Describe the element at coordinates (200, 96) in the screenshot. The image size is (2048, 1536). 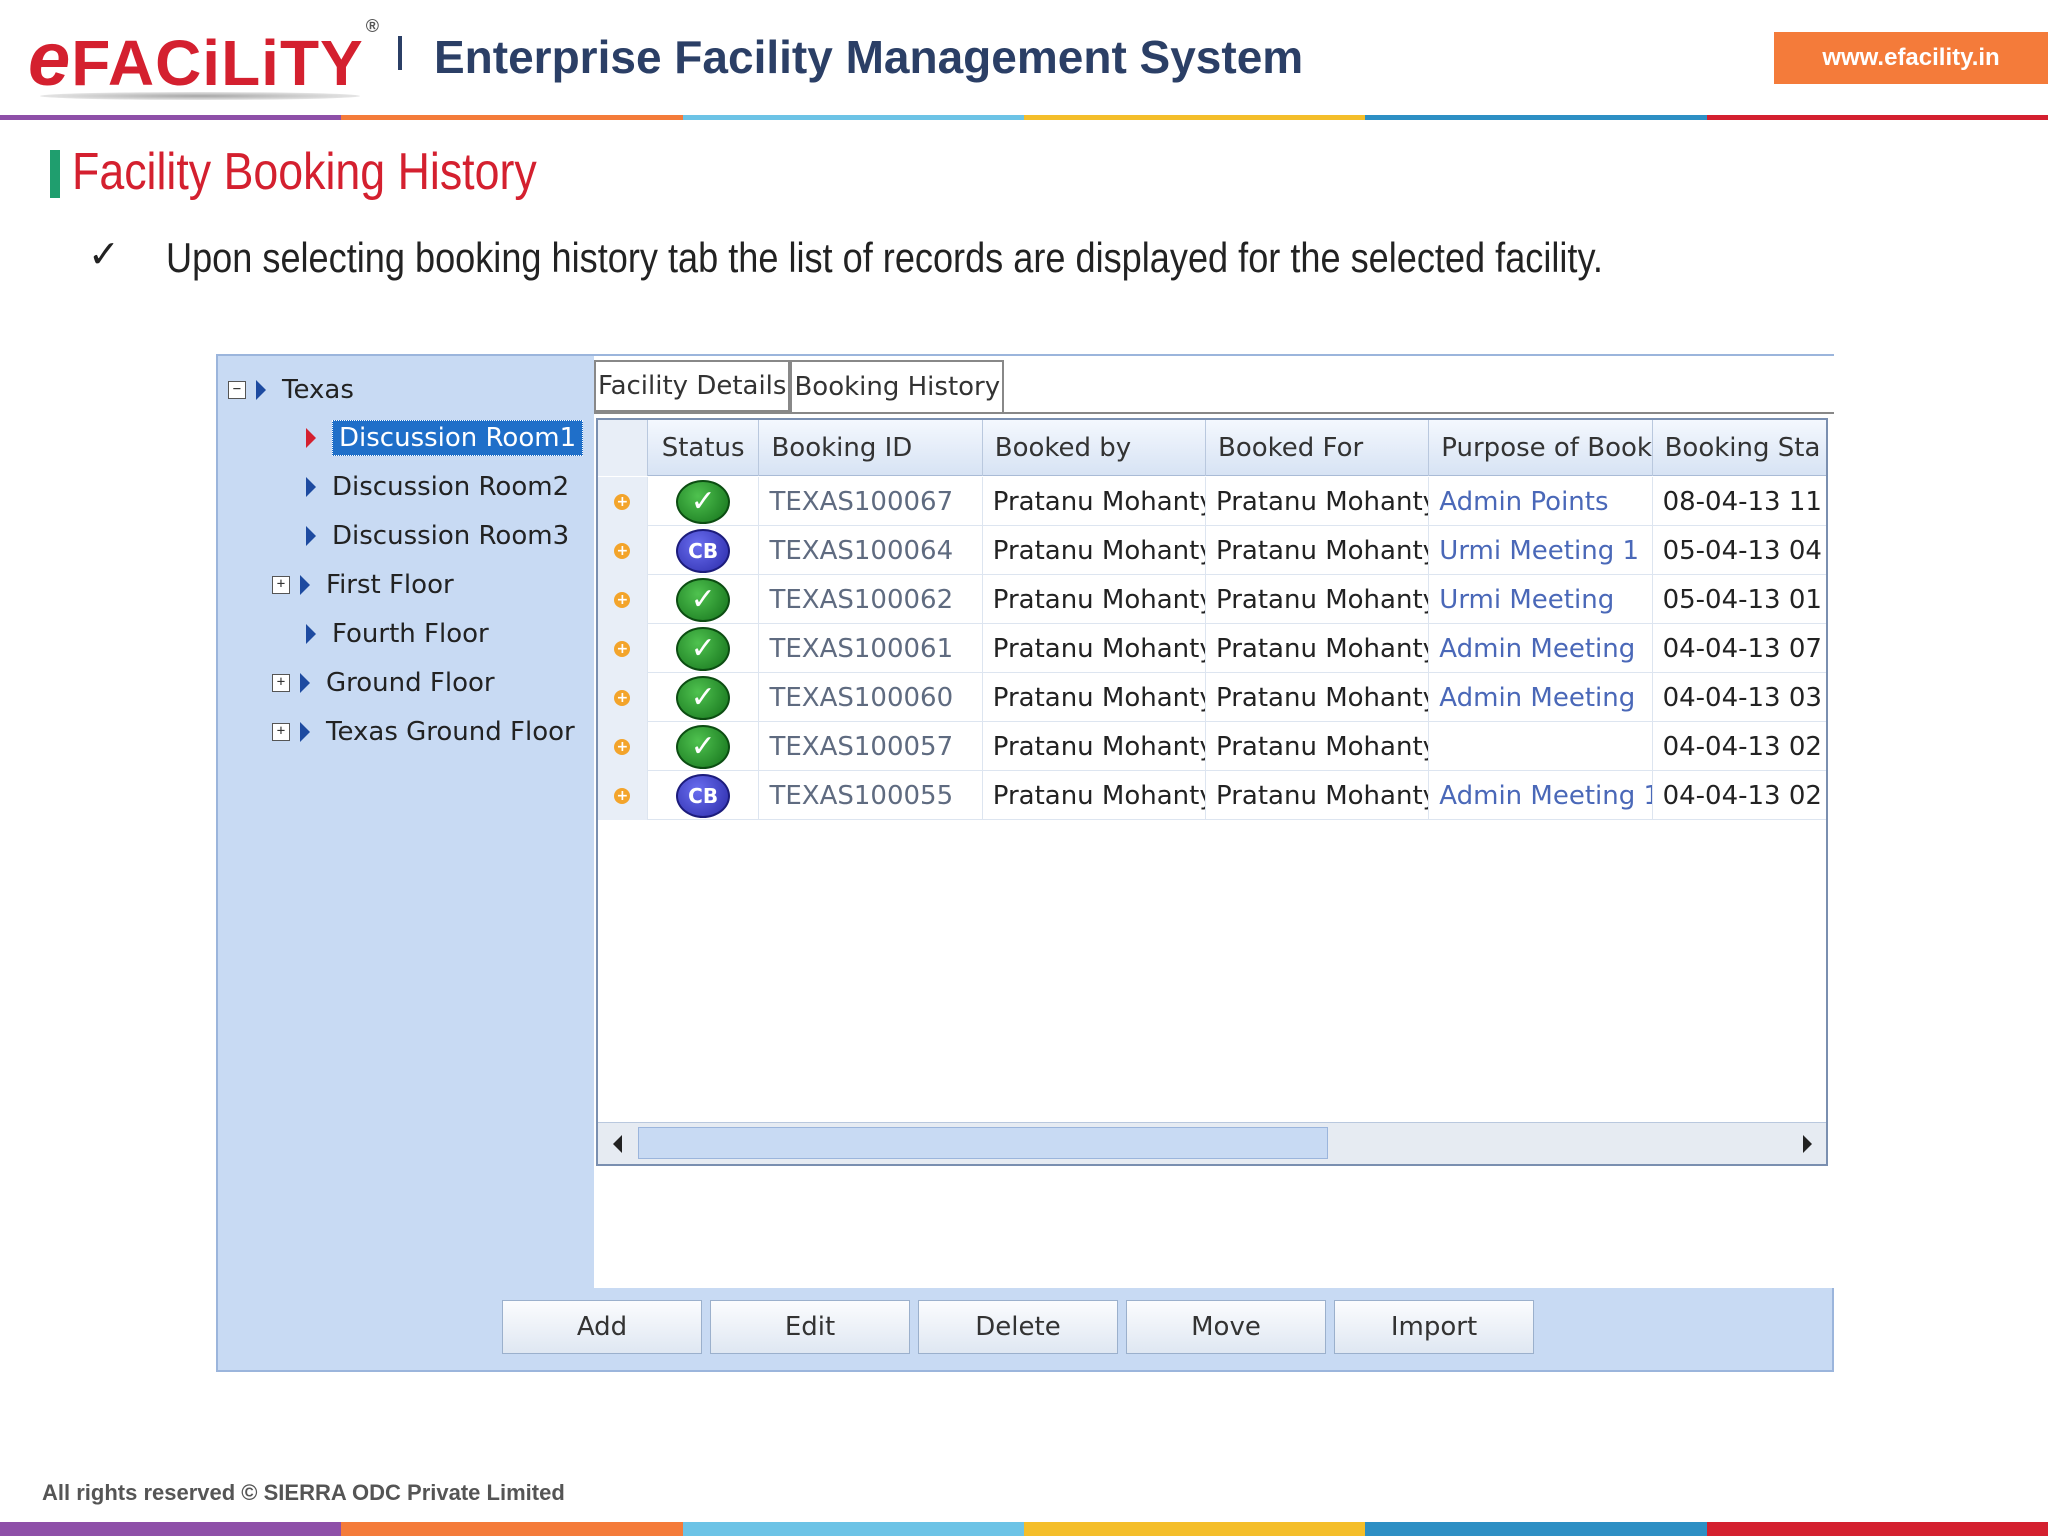
I see `logo-shadow` at that location.